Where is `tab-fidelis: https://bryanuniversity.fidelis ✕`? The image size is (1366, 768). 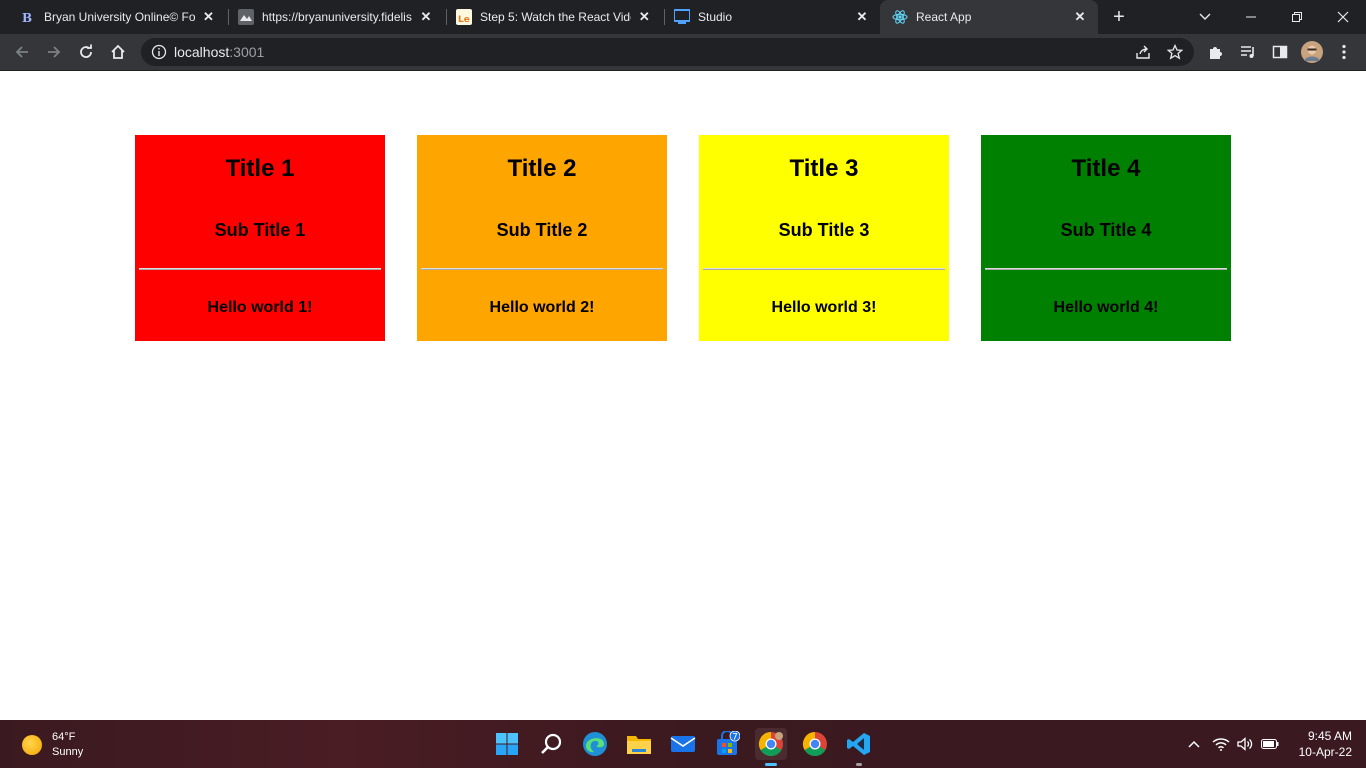 tab-fidelis: https://bryanuniversity.fidelis ✕ is located at coordinates (335, 17).